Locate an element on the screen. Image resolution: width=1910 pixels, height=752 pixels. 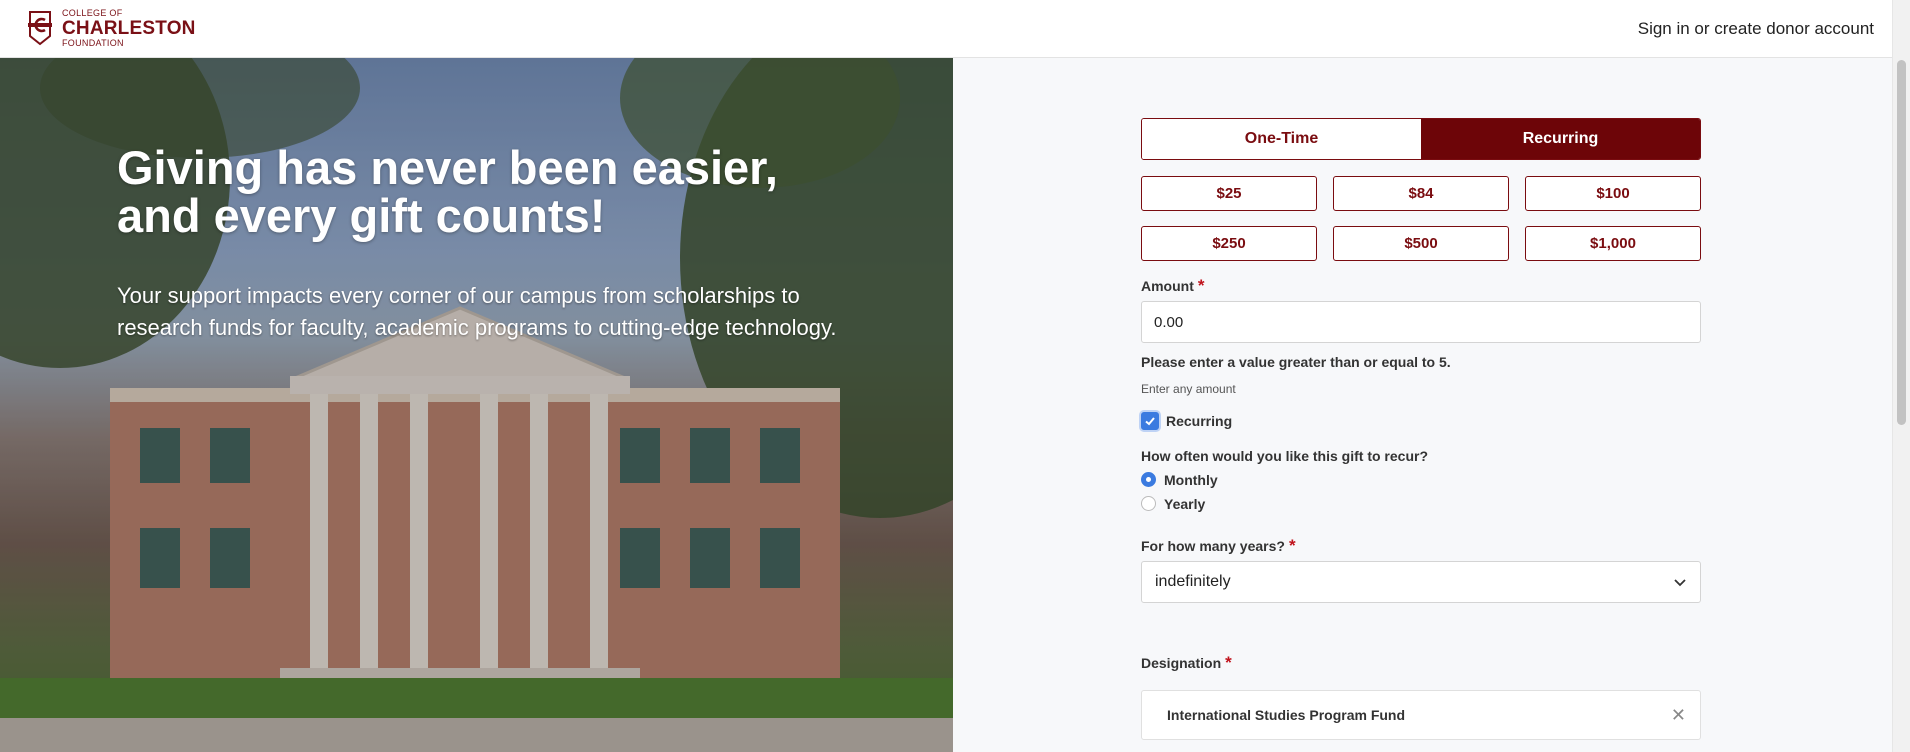
designation-value: International Studies Program Fund is located at coordinates (1286, 715).